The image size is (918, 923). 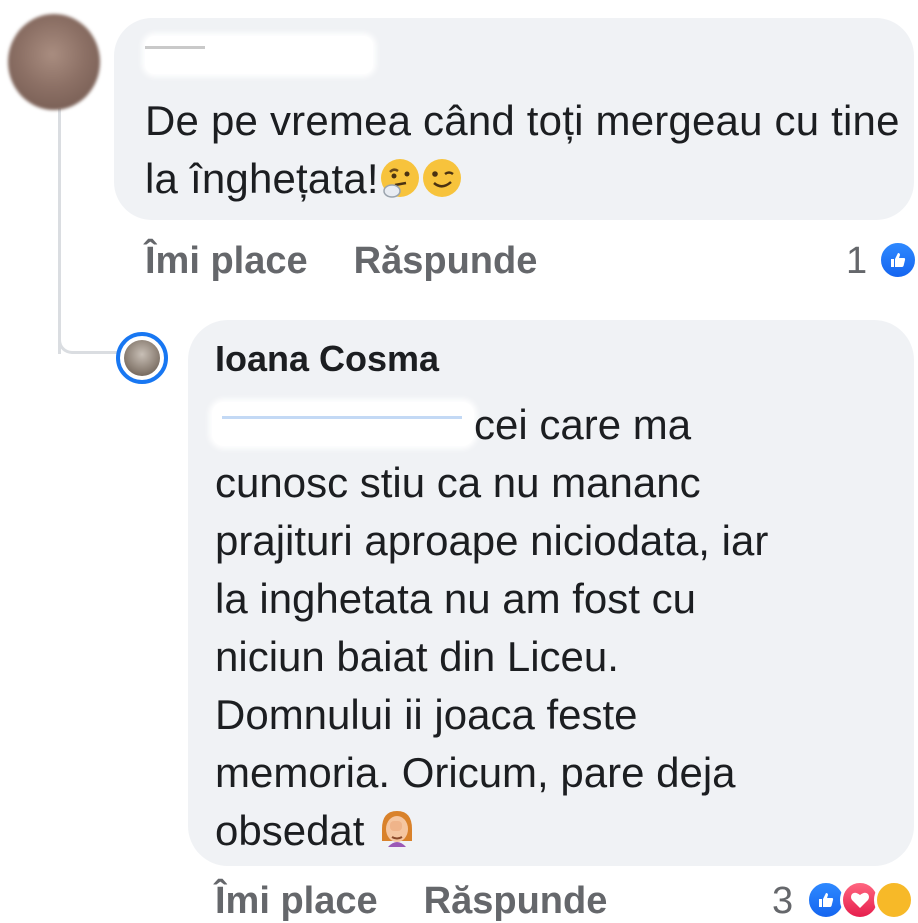 I want to click on like-icon, so click(x=898, y=260).